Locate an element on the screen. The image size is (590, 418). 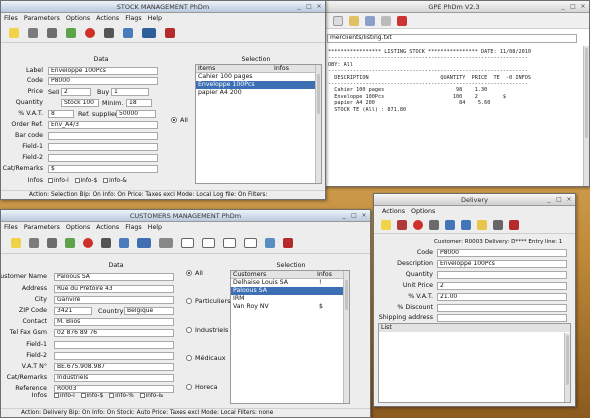
buy-field: 1 is located at coordinates (130, 92).